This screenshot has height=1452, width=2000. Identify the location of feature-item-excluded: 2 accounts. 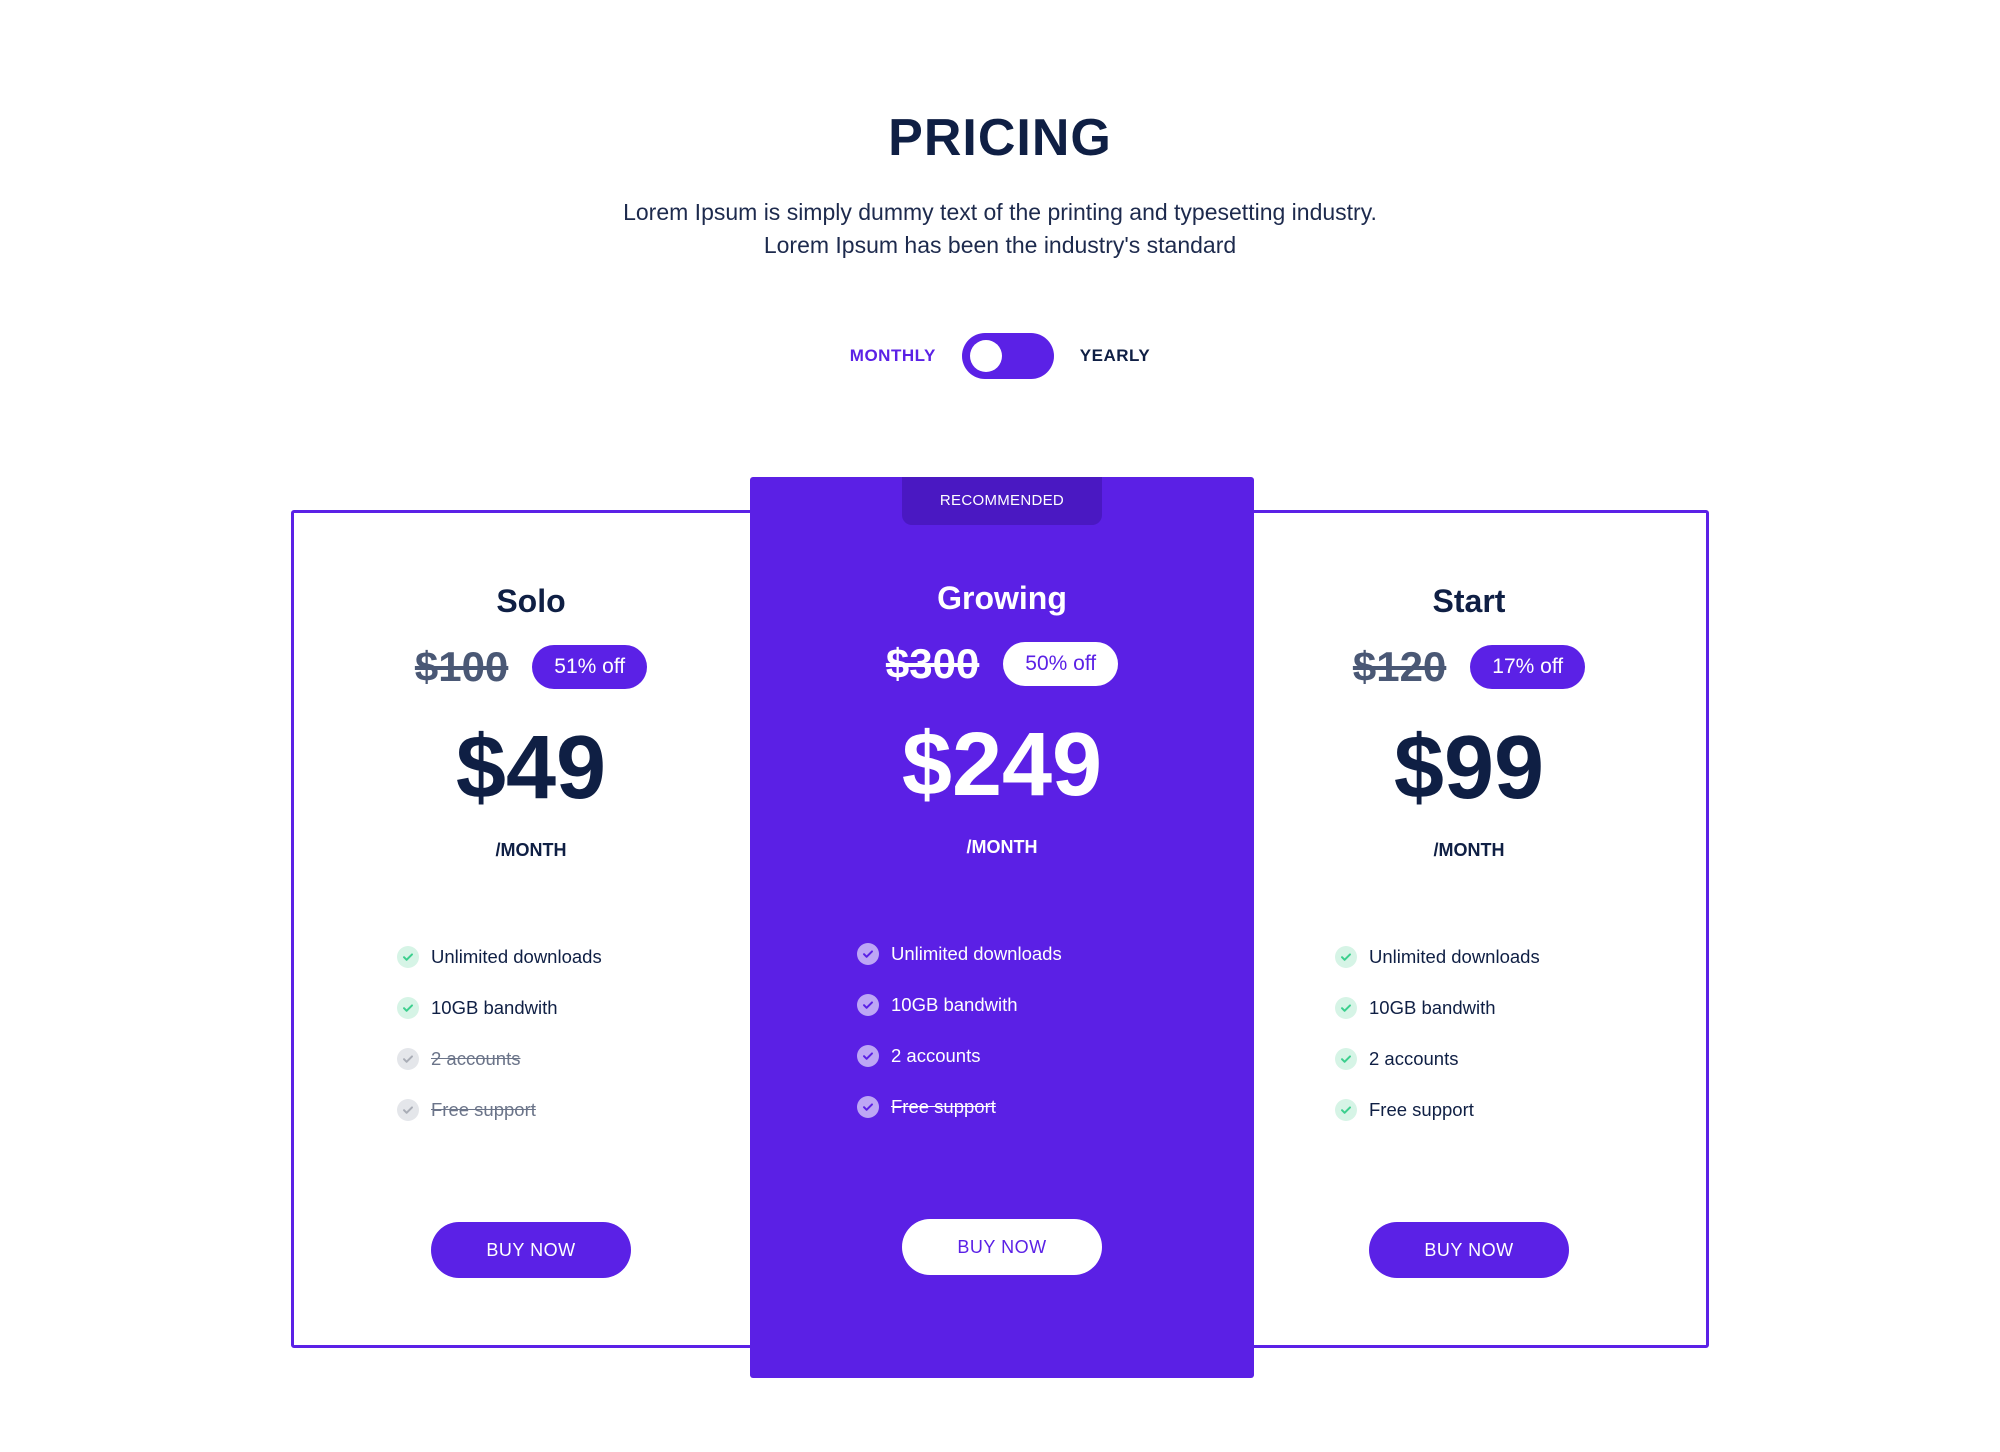
(582, 1058).